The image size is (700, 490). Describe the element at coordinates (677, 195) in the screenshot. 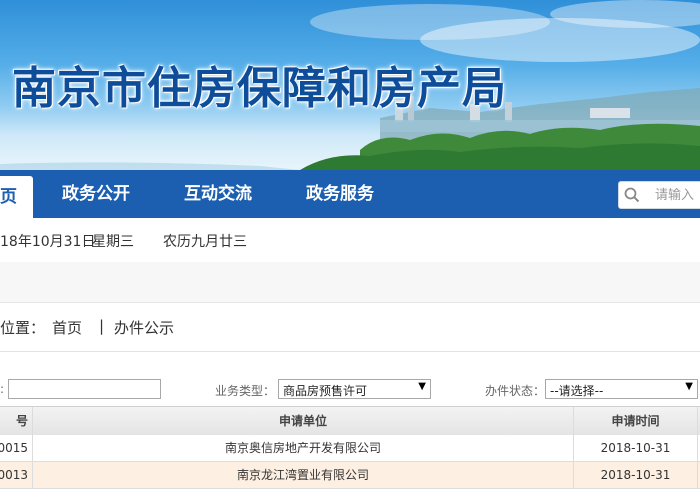

I see `search-input` at that location.